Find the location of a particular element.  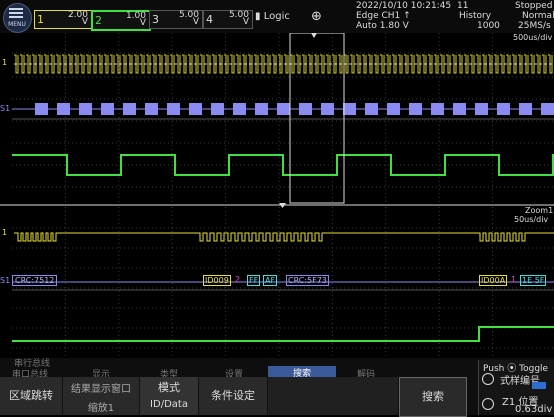

mode-button: 模式 ID/Data is located at coordinates (169, 396).